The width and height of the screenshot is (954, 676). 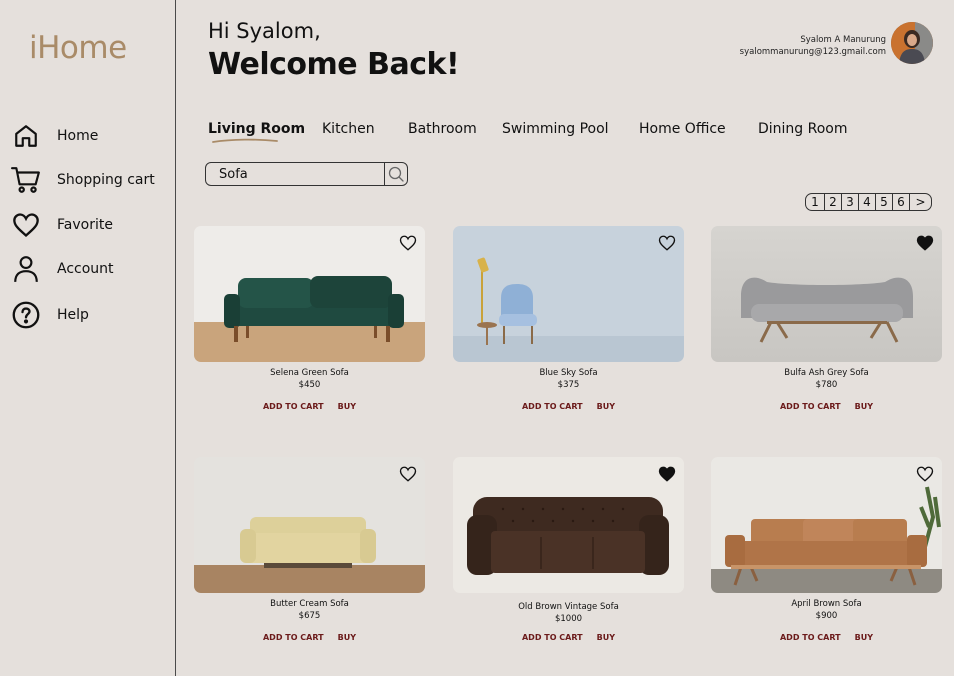 What do you see at coordinates (803, 129) in the screenshot?
I see `tab-dining-room: Dining Room` at bounding box center [803, 129].